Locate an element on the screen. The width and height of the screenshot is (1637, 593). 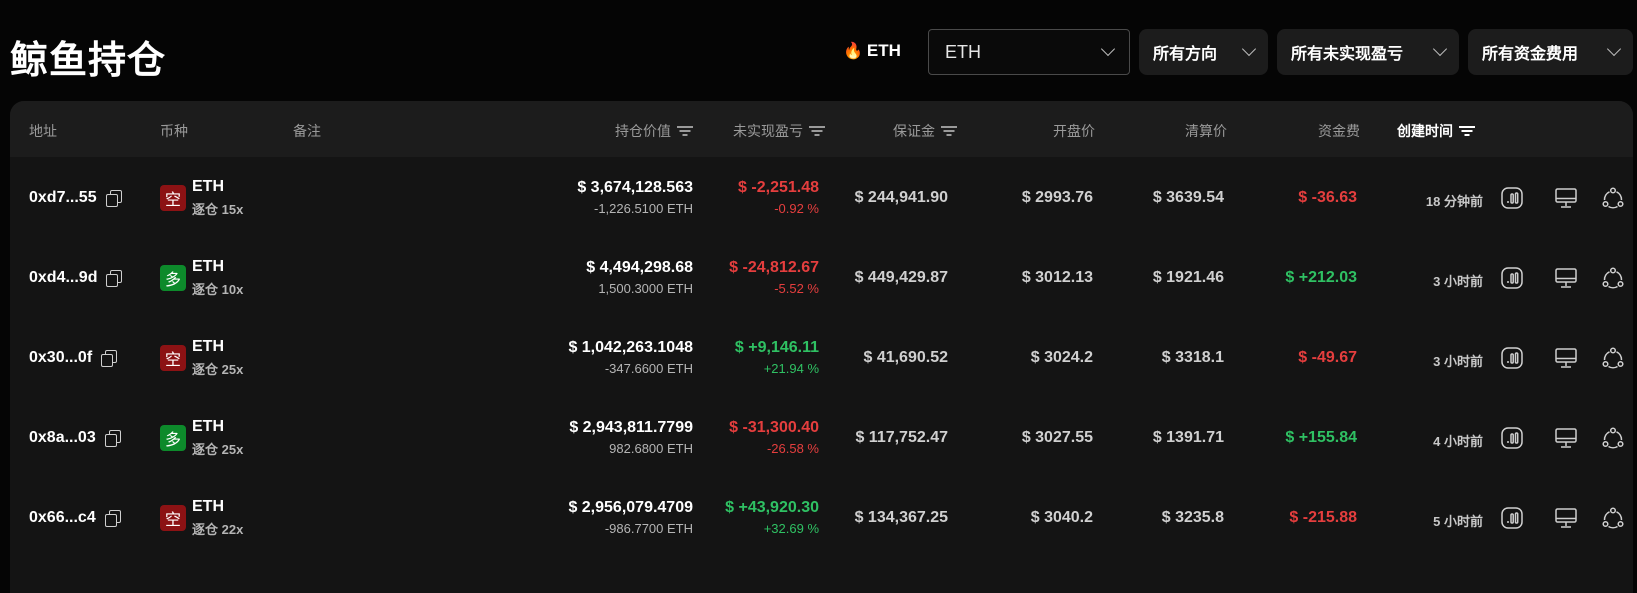
col-created-time: 创建时间 is located at coordinates (1436, 131).